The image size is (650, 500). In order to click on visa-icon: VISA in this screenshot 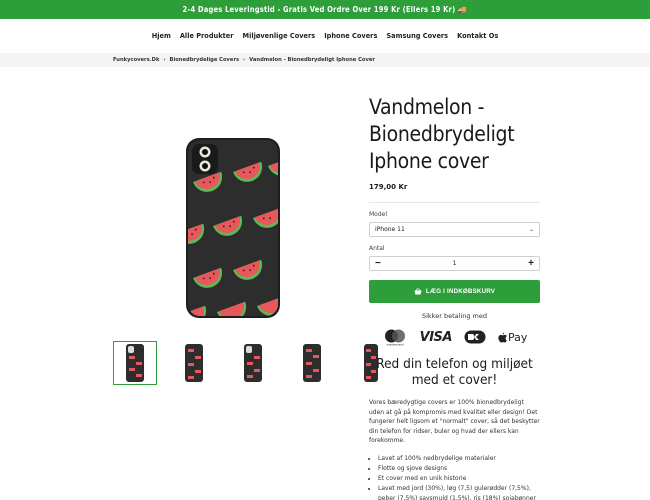, I will do `click(436, 337)`.